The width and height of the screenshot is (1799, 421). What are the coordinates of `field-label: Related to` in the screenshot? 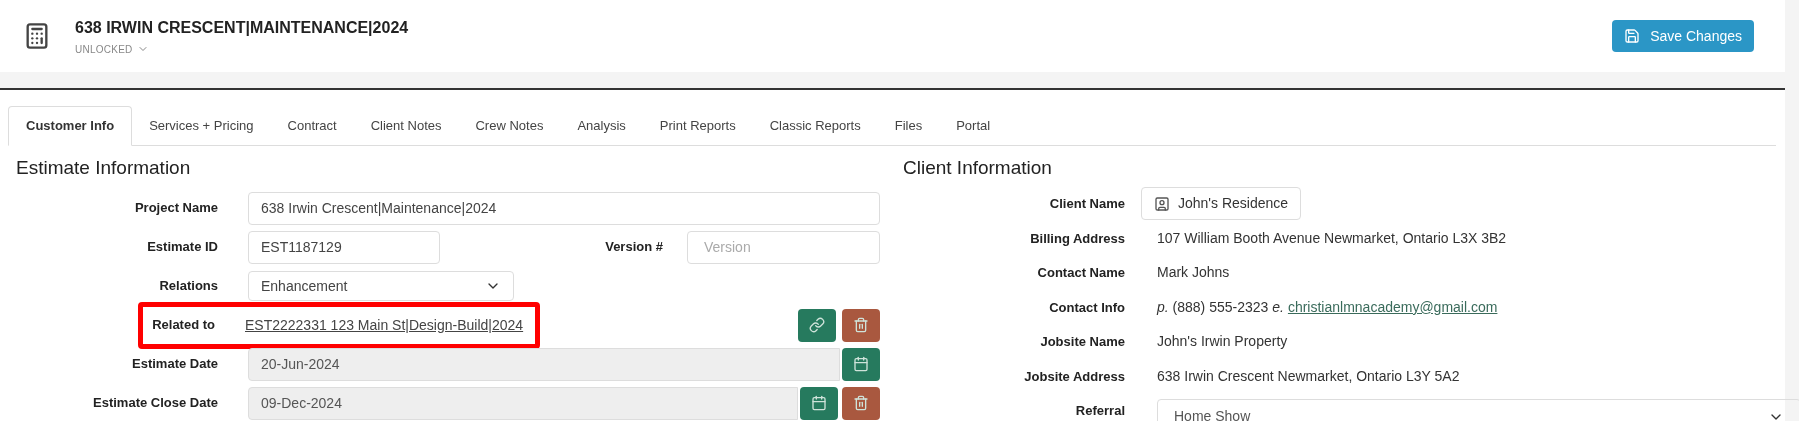 It's located at (183, 325).